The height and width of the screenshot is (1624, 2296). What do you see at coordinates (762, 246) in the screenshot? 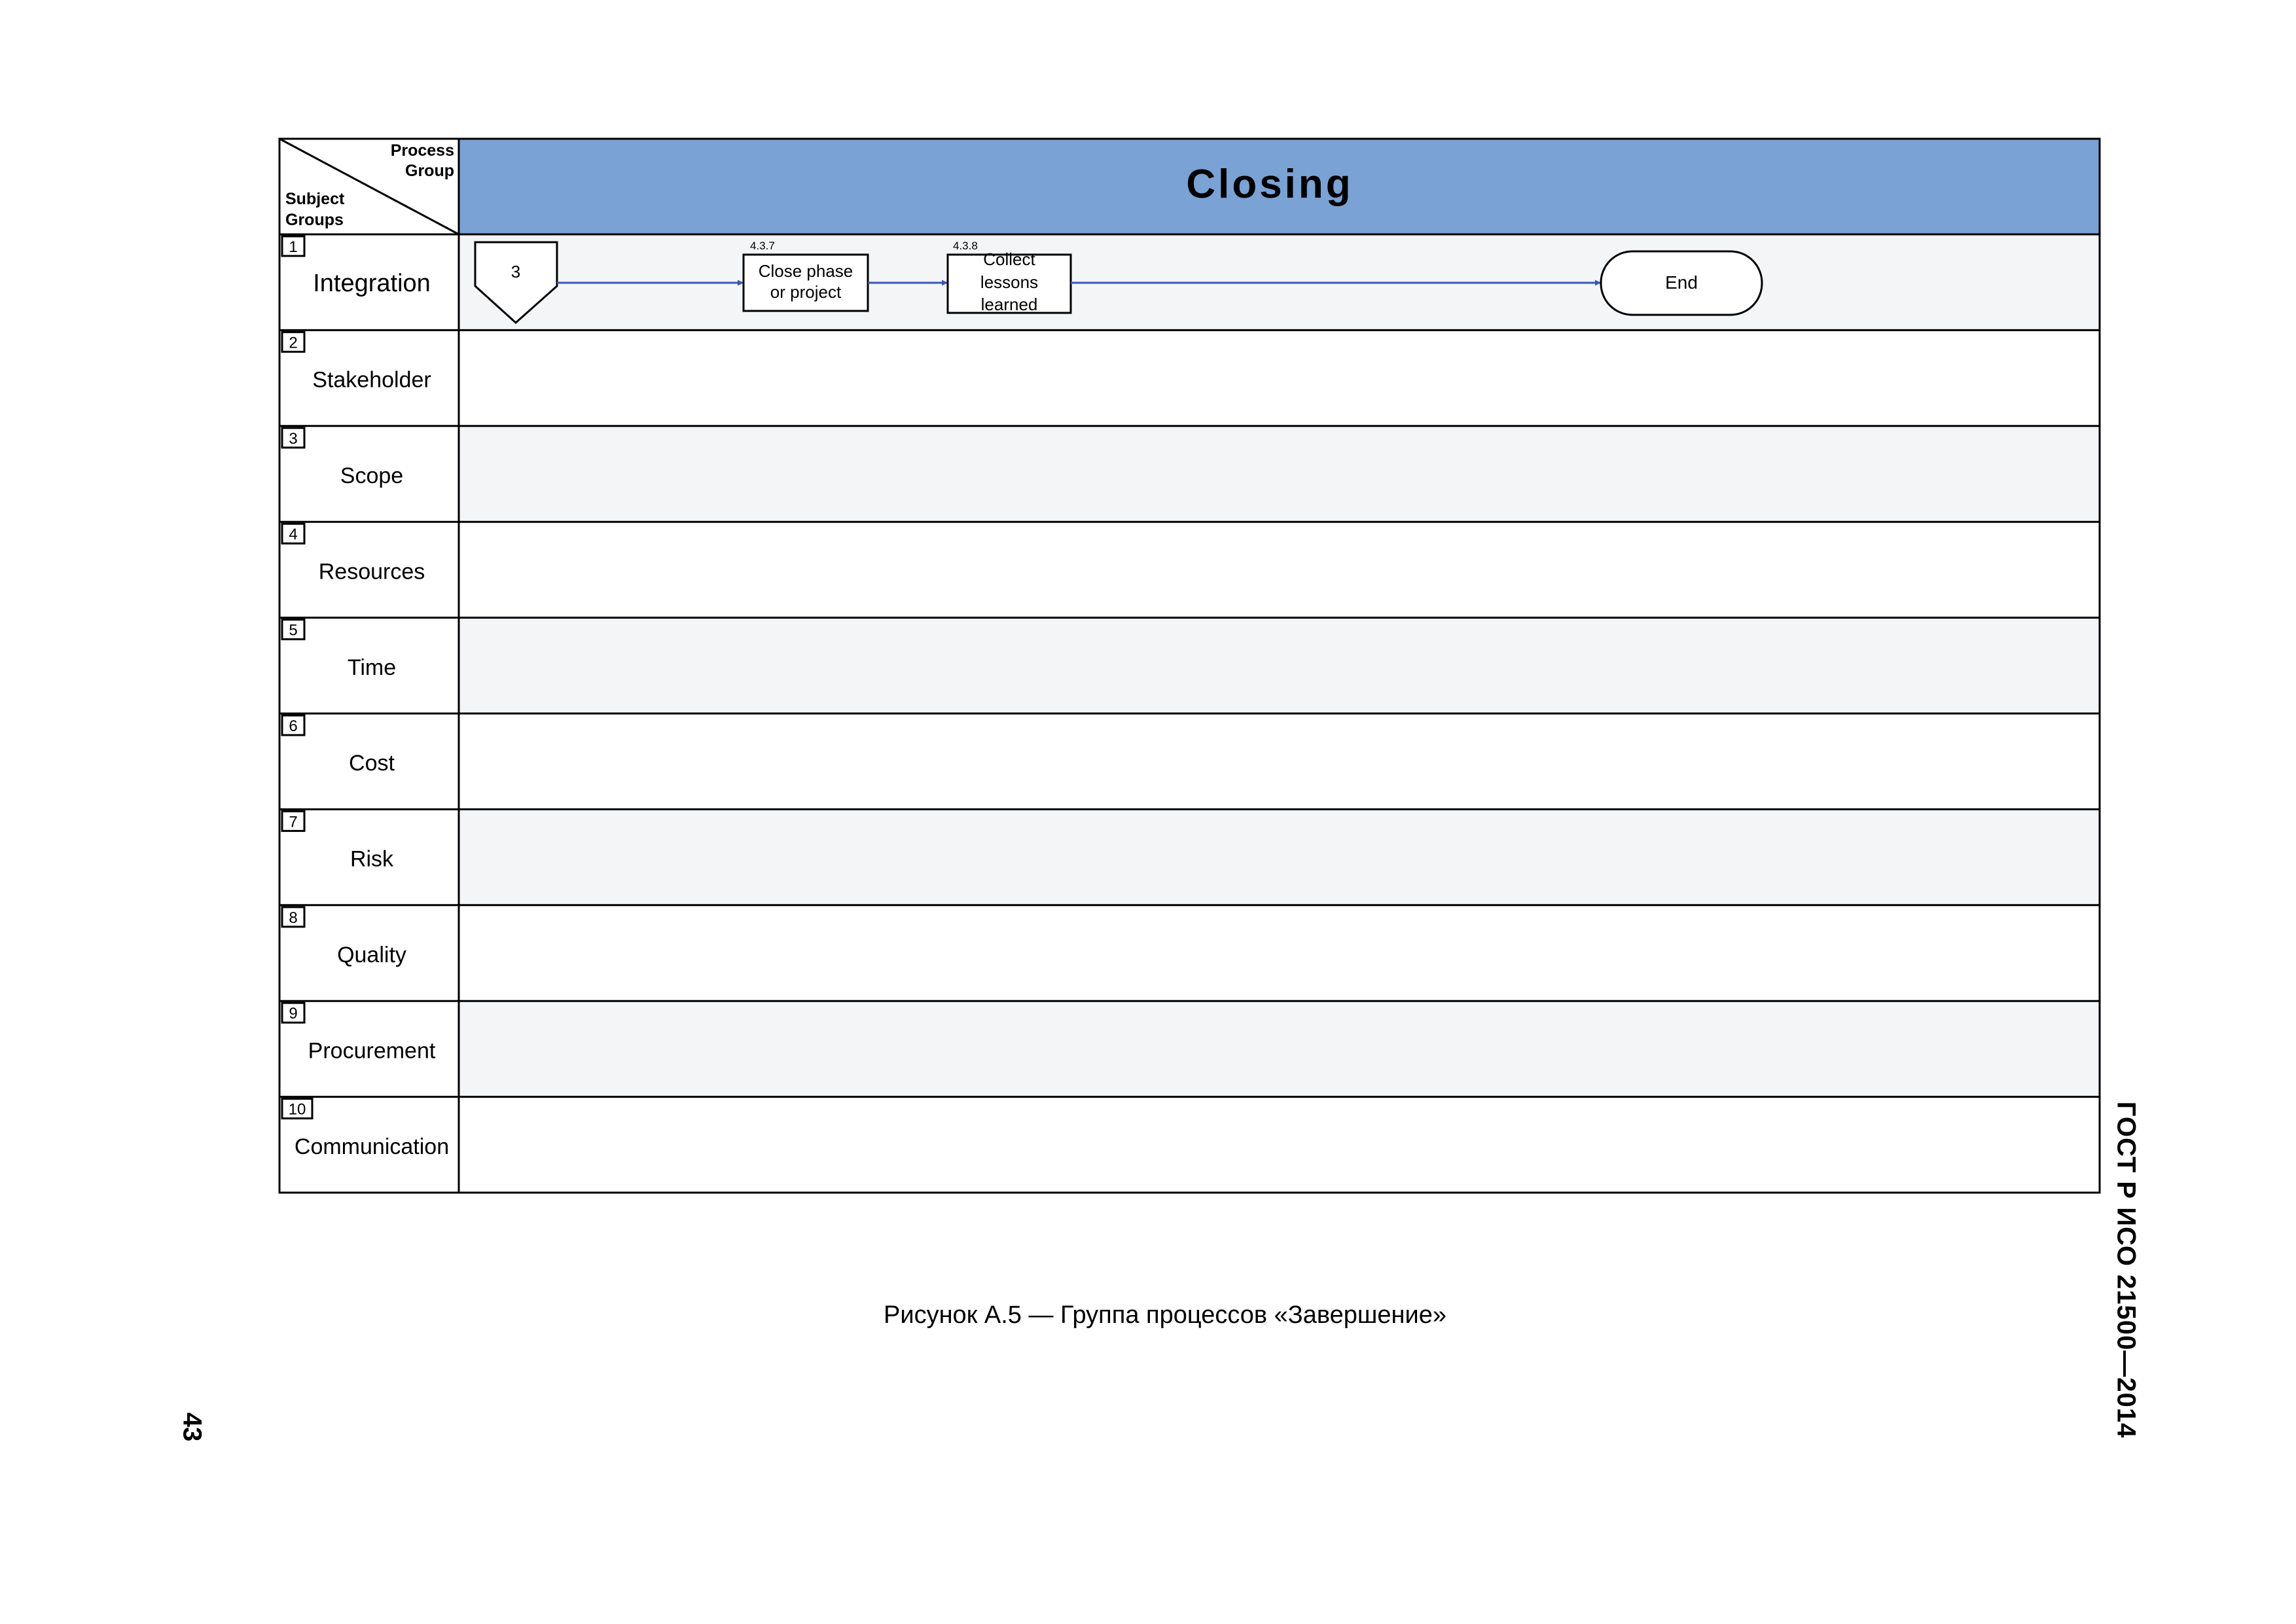
I see `process-ref-close: 4.3.7` at bounding box center [762, 246].